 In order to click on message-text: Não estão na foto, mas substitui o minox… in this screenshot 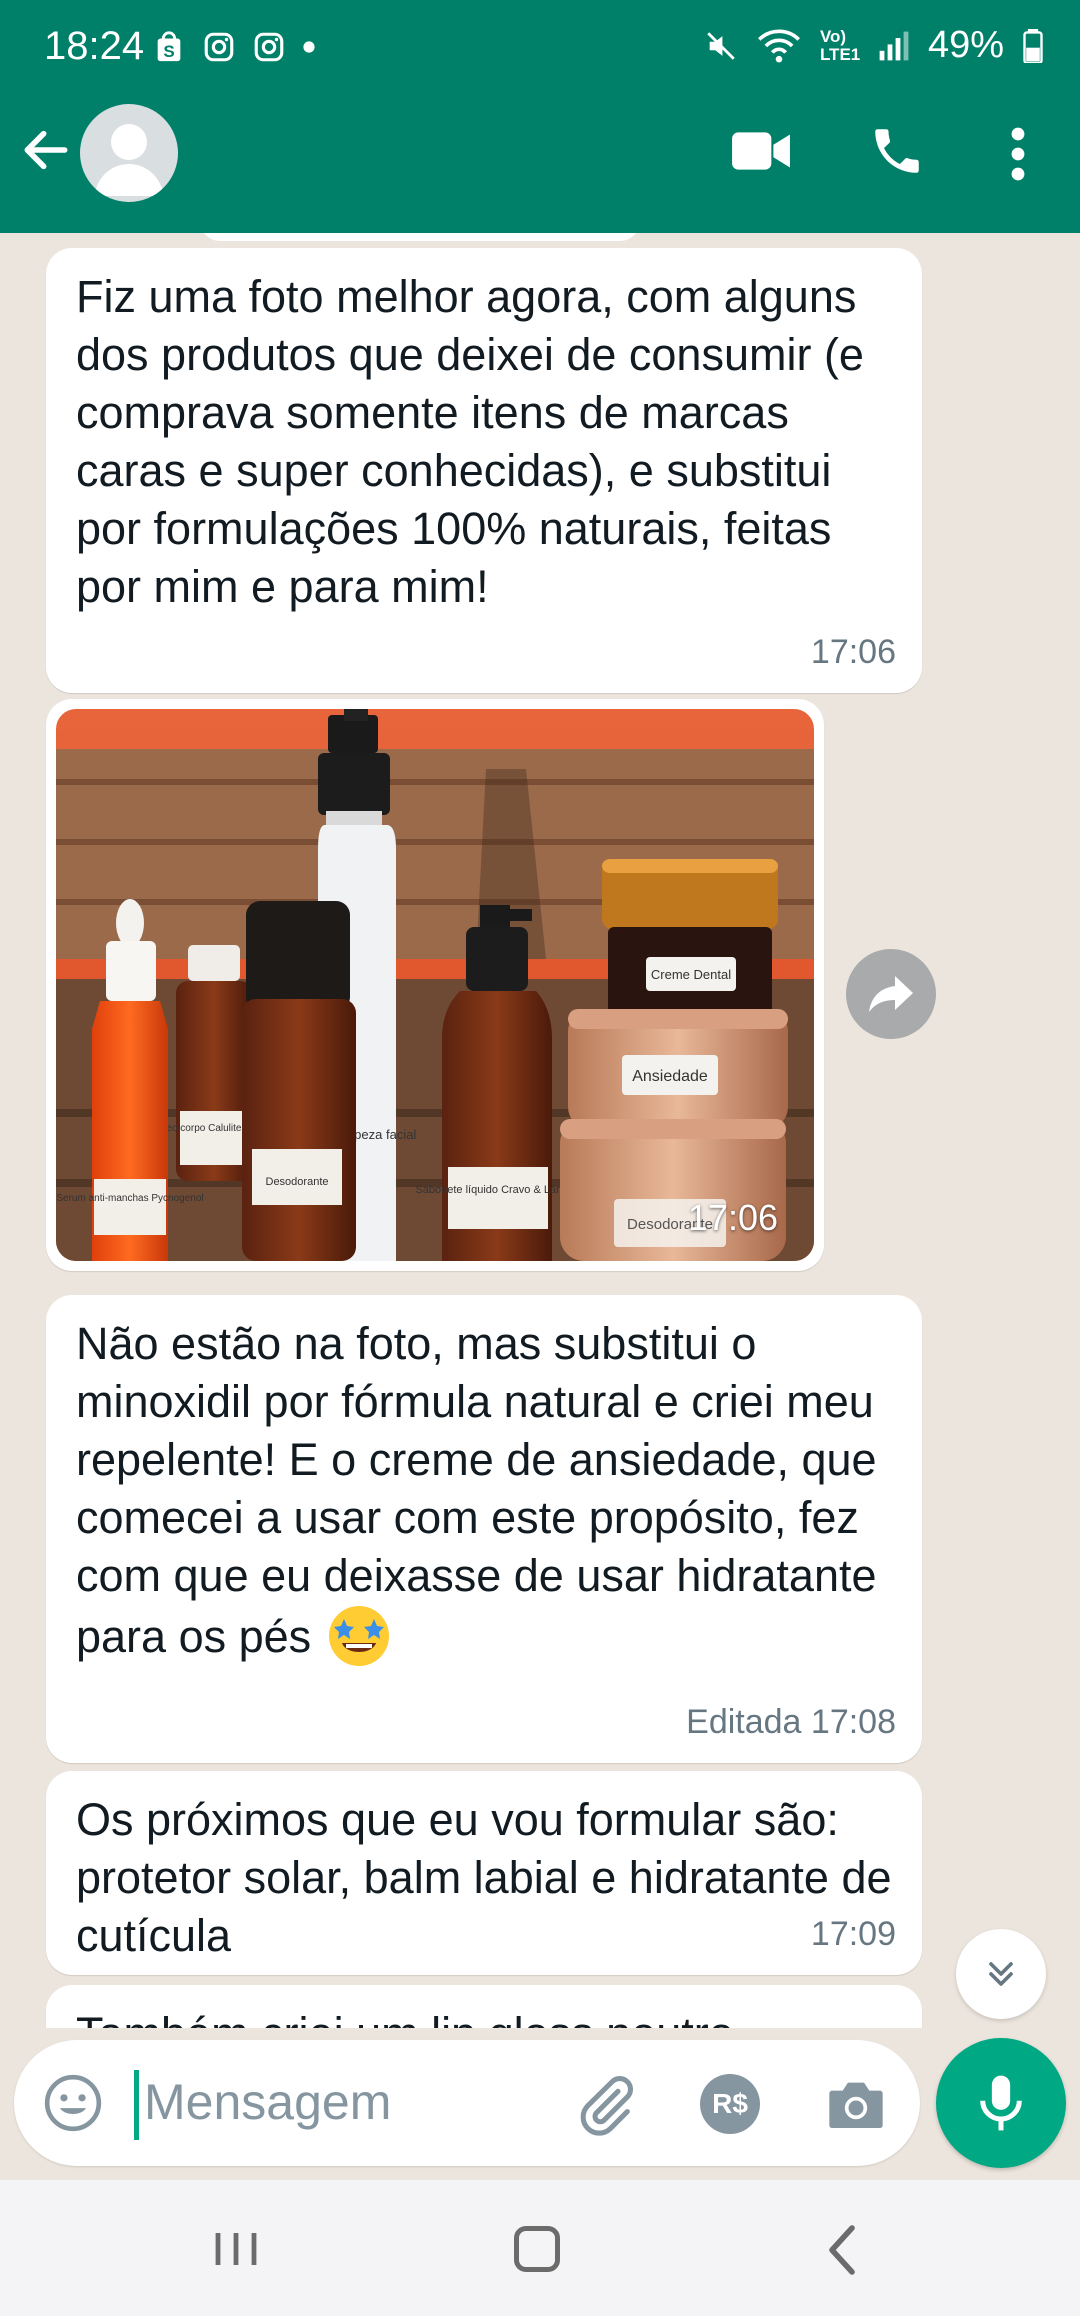, I will do `click(476, 1490)`.